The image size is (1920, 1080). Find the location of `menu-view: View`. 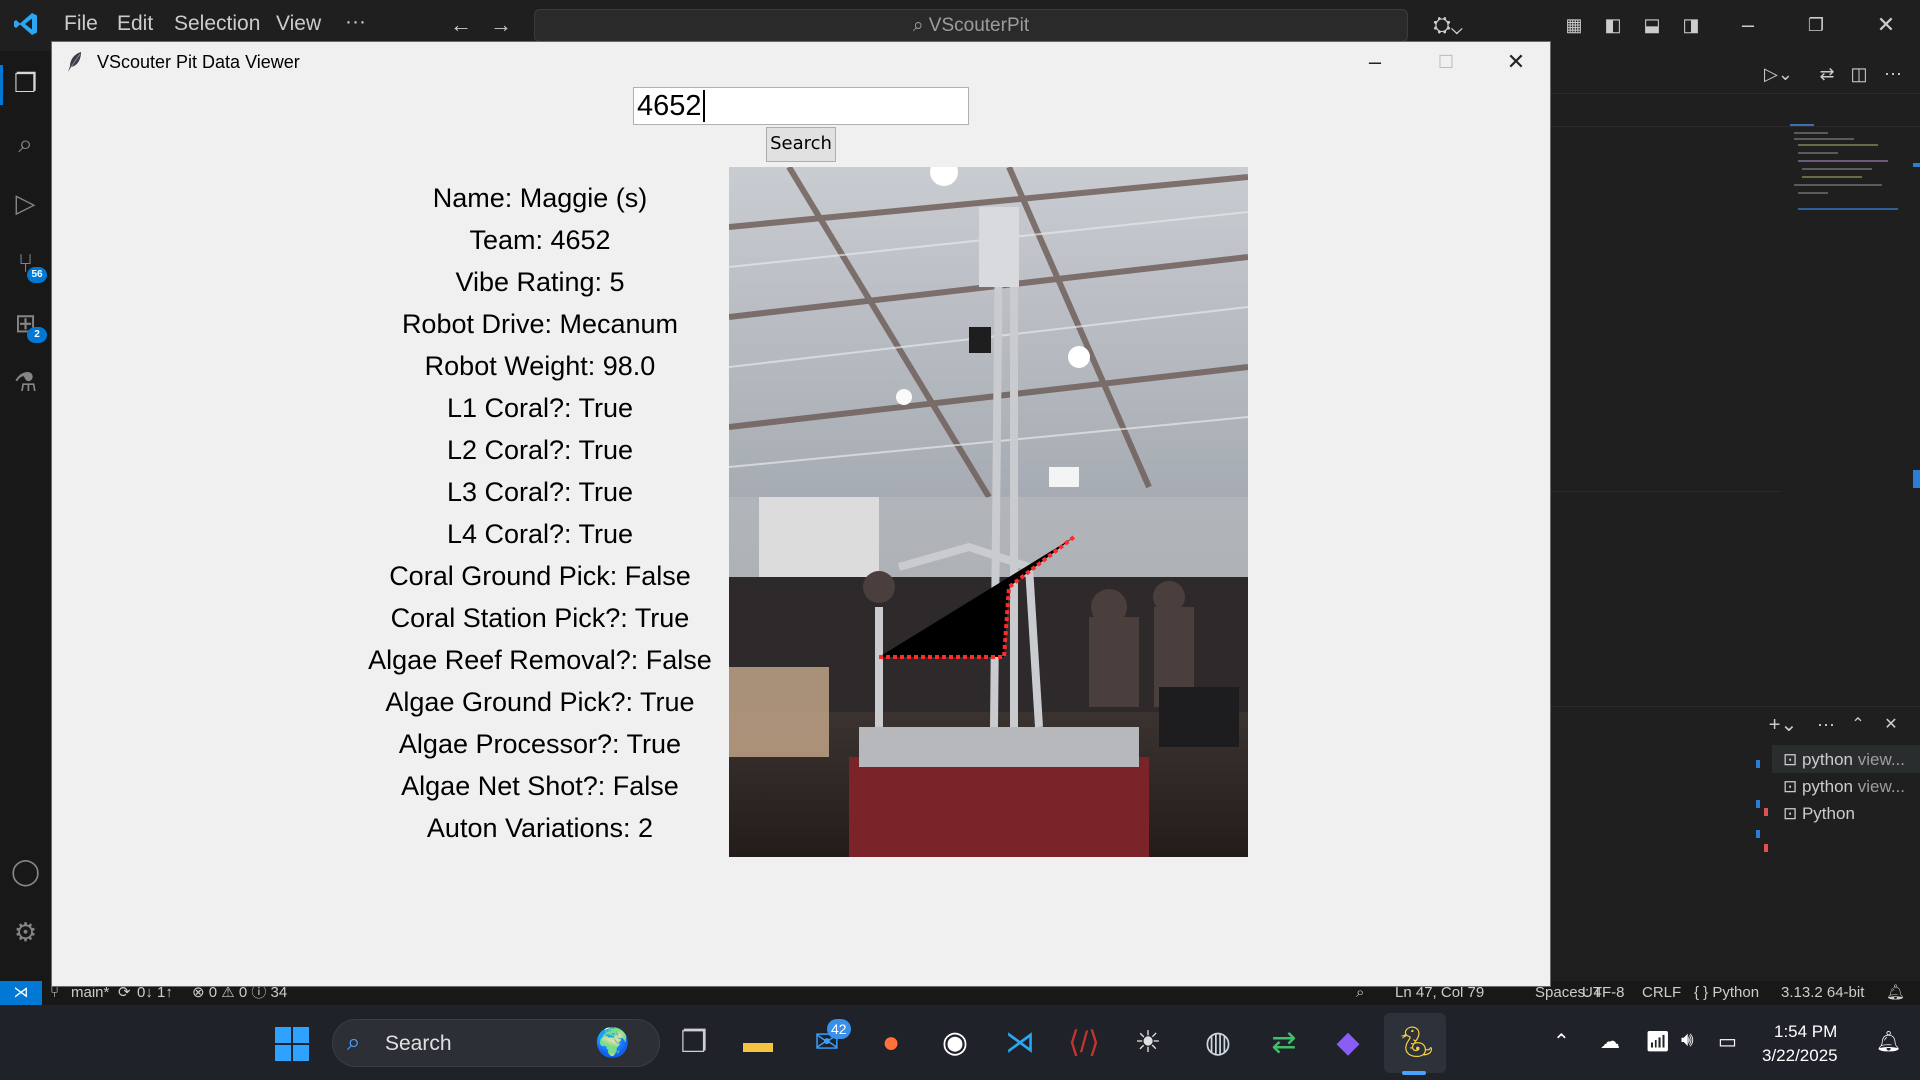

menu-view: View is located at coordinates (298, 24).